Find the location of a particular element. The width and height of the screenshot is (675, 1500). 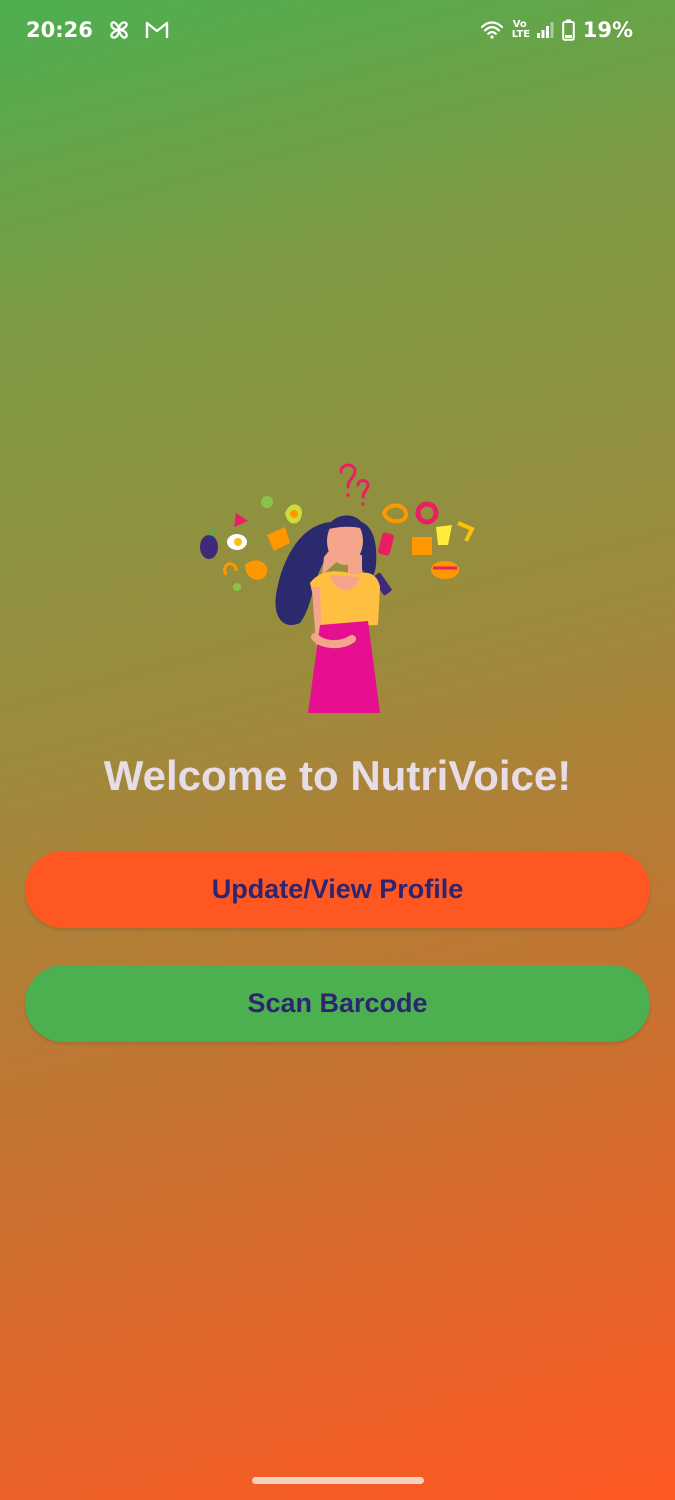

signal-icon is located at coordinates (545, 30).